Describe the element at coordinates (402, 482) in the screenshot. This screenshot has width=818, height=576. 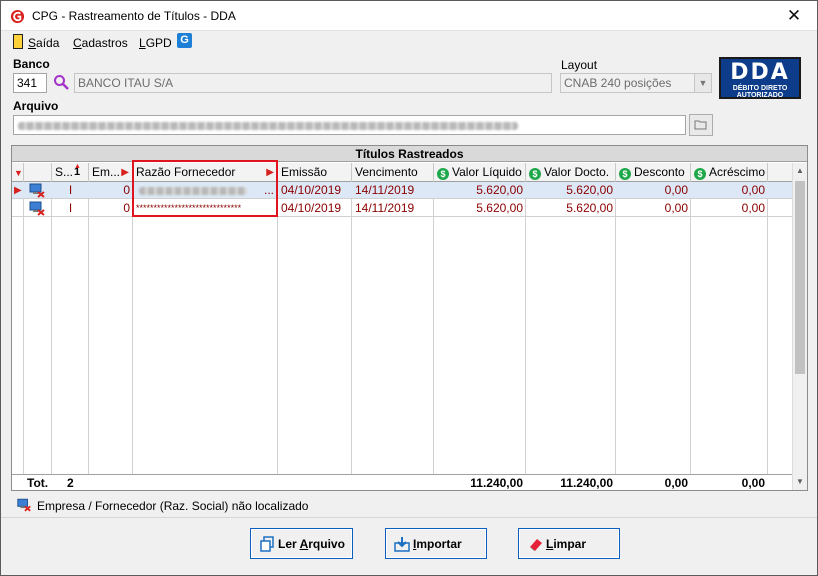
I see `totals-row: Tot. 2 11.240,00 11.240,00 0,00 0,00` at that location.